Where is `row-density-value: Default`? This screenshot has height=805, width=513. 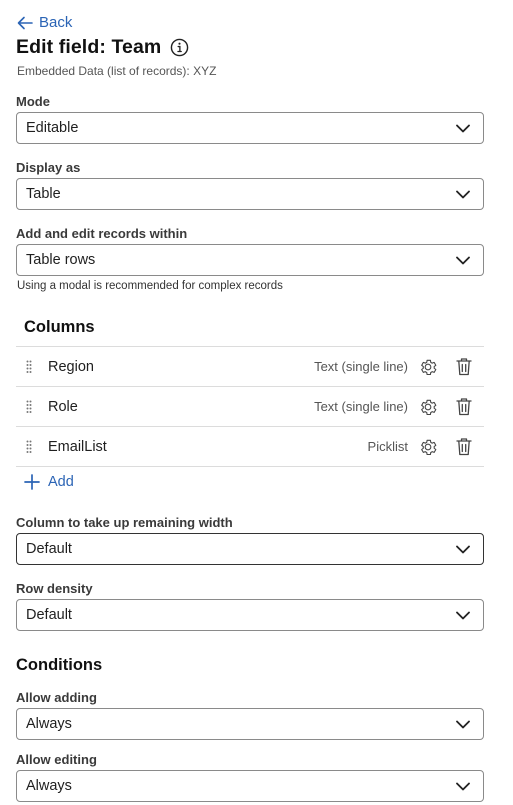
row-density-value: Default is located at coordinates (49, 615).